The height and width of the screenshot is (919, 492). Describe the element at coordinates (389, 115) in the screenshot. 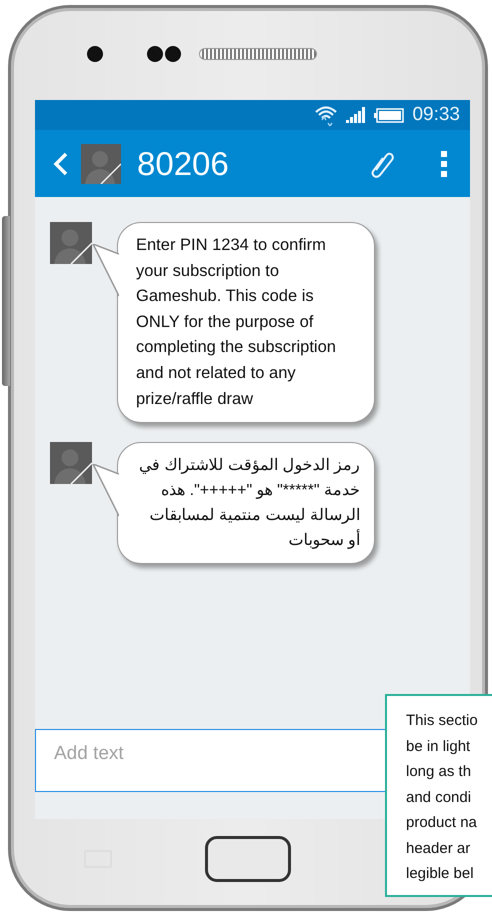

I see `battery-icon` at that location.